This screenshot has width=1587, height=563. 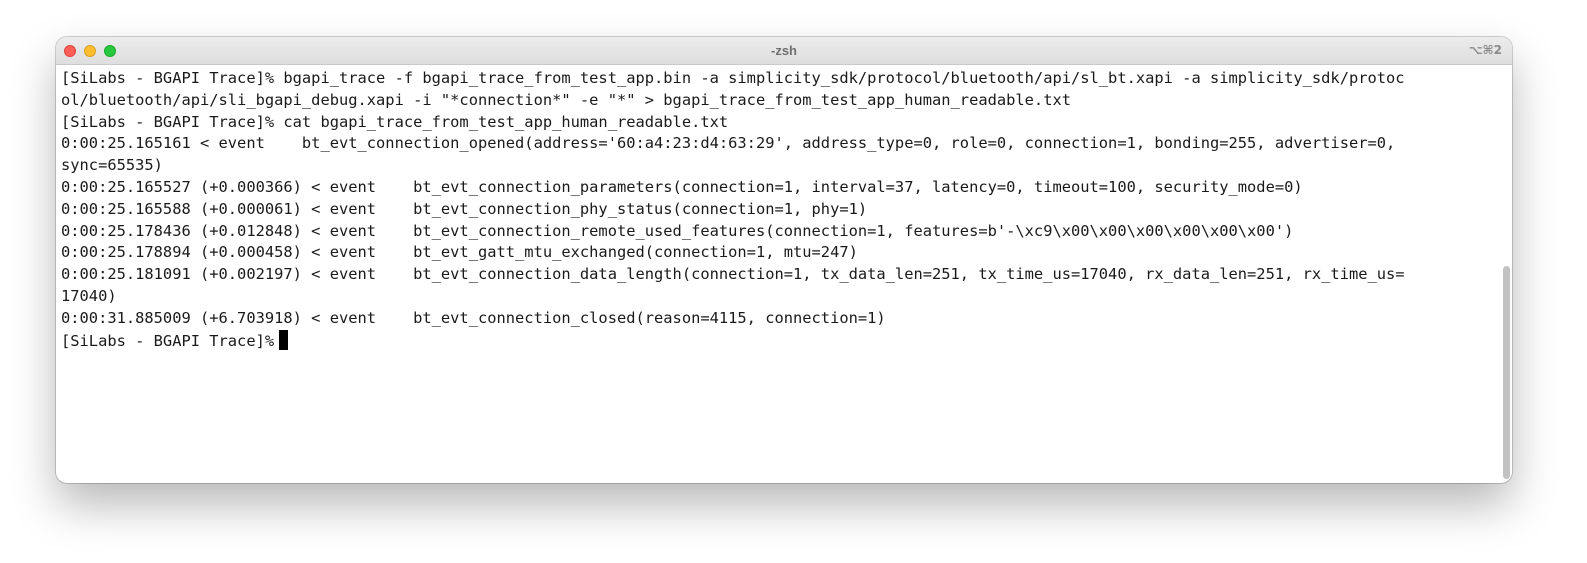 I want to click on shell-prompt: [SiLabs - BGAPI Trace]%, so click(x=168, y=340).